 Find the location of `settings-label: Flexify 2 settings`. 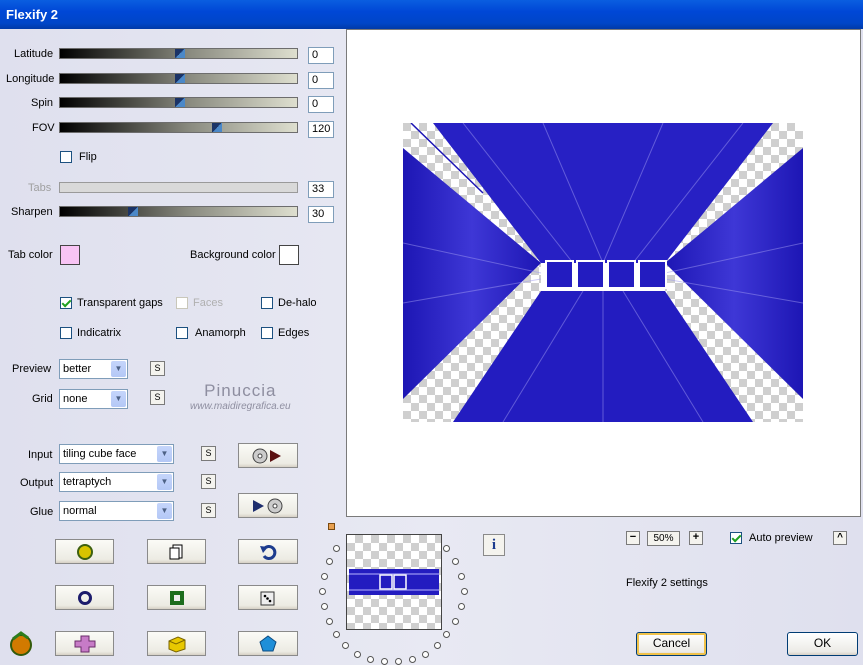

settings-label: Flexify 2 settings is located at coordinates (667, 583).